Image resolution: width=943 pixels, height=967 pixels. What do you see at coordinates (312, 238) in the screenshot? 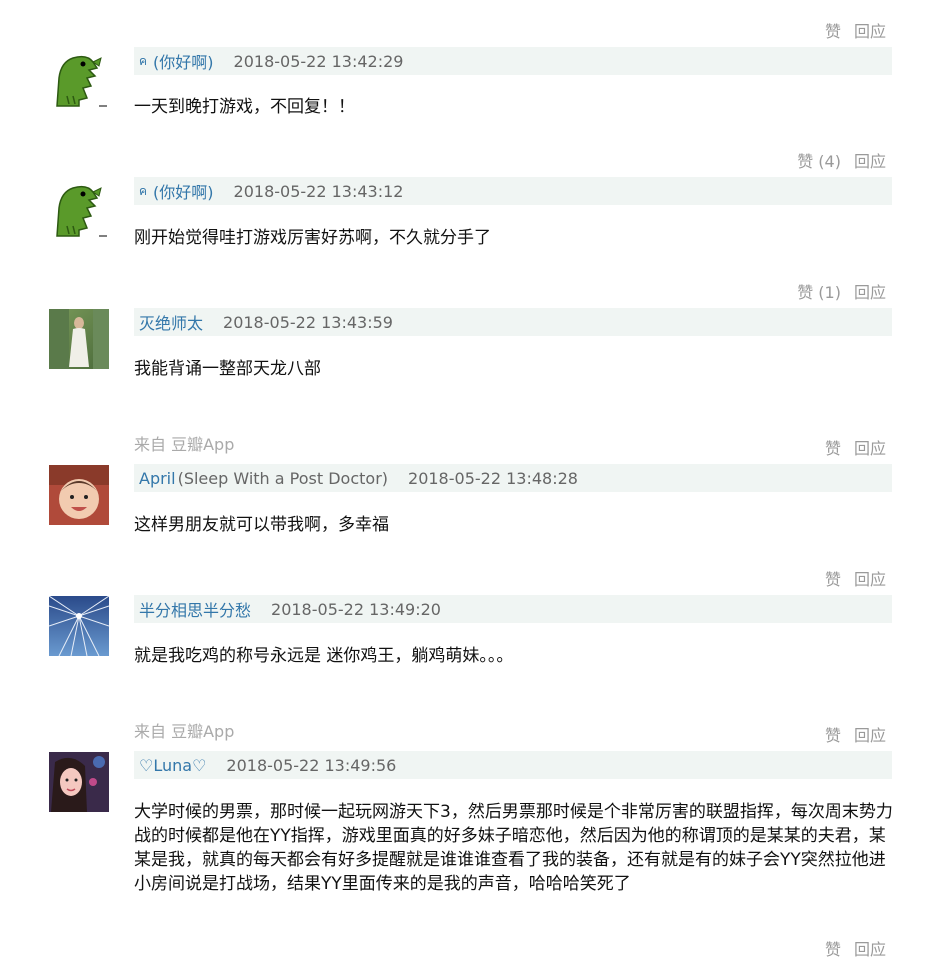
I see `comment-text: 刚开始觉得哇打游戏厉害好苏啊，不久就分手了` at bounding box center [312, 238].